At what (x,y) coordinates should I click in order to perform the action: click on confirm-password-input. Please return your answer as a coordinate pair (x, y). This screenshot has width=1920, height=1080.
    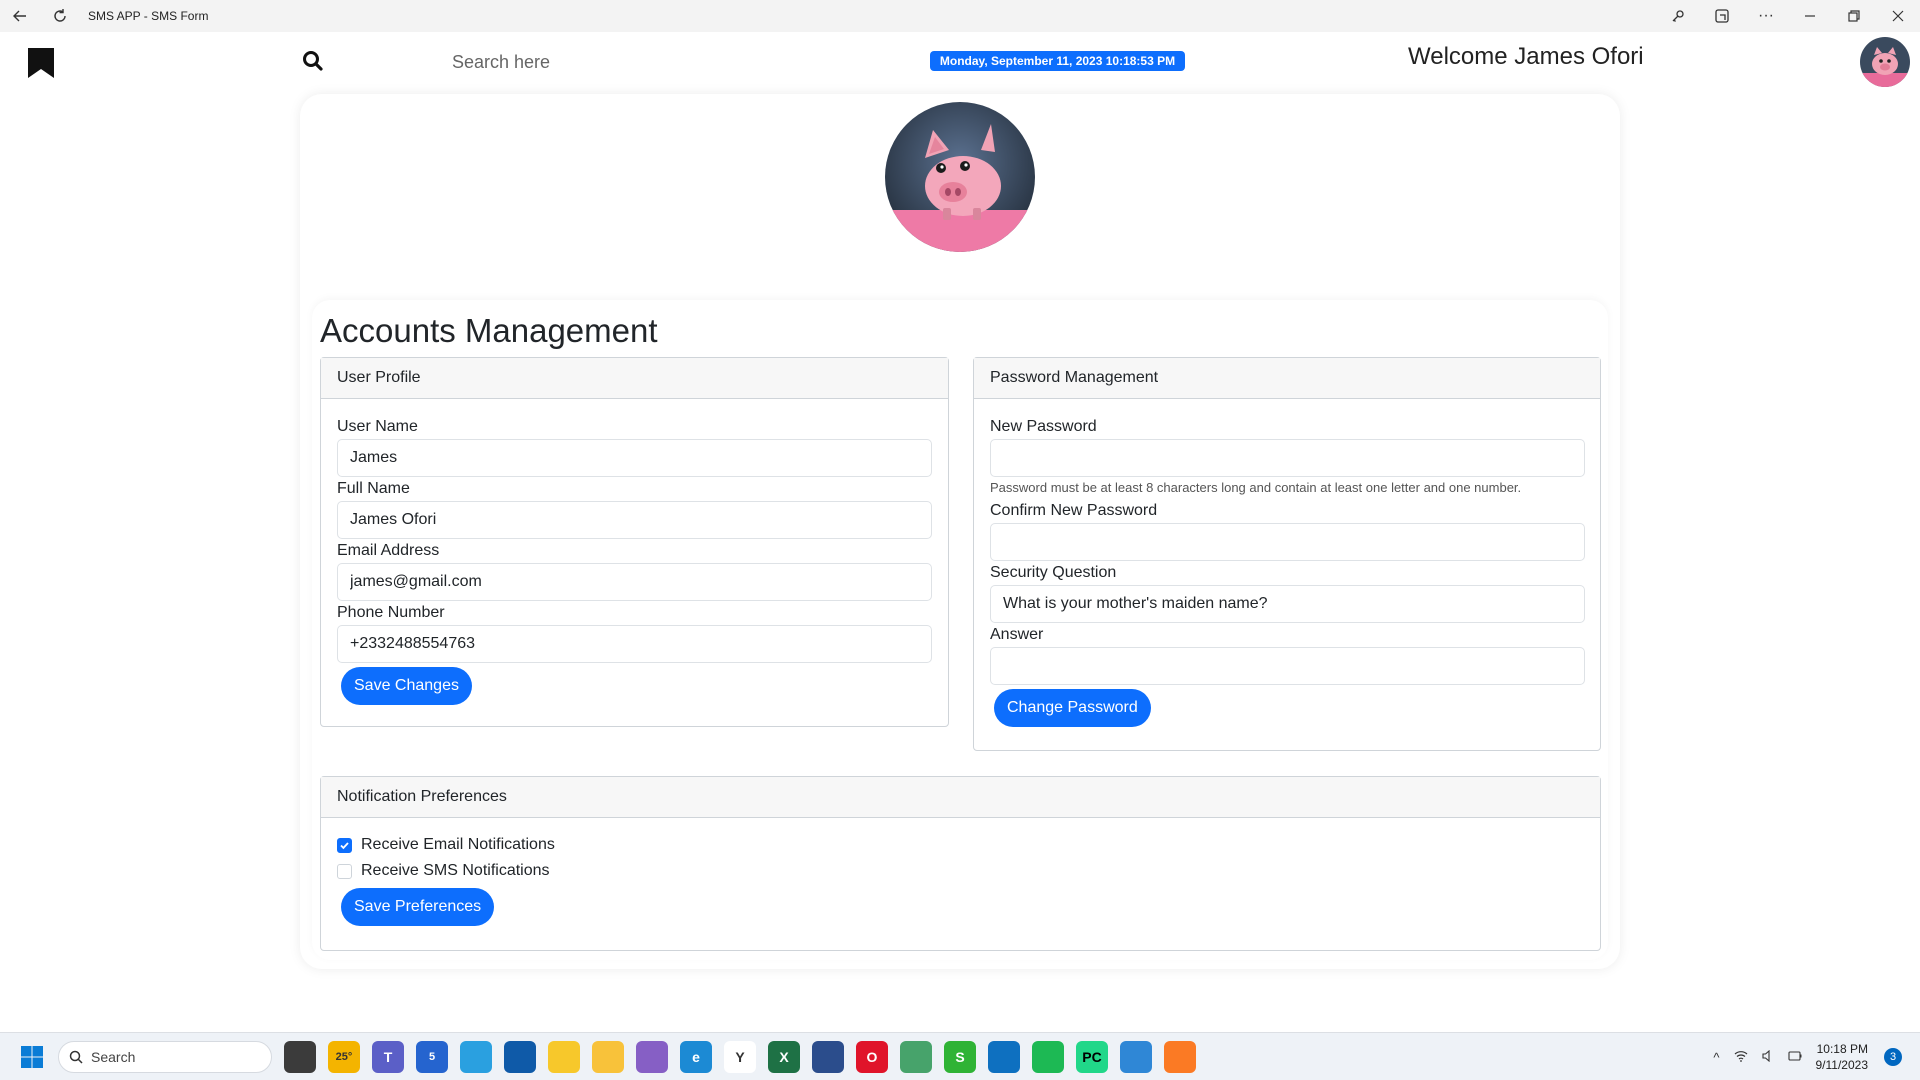
    Looking at the image, I should click on (1287, 542).